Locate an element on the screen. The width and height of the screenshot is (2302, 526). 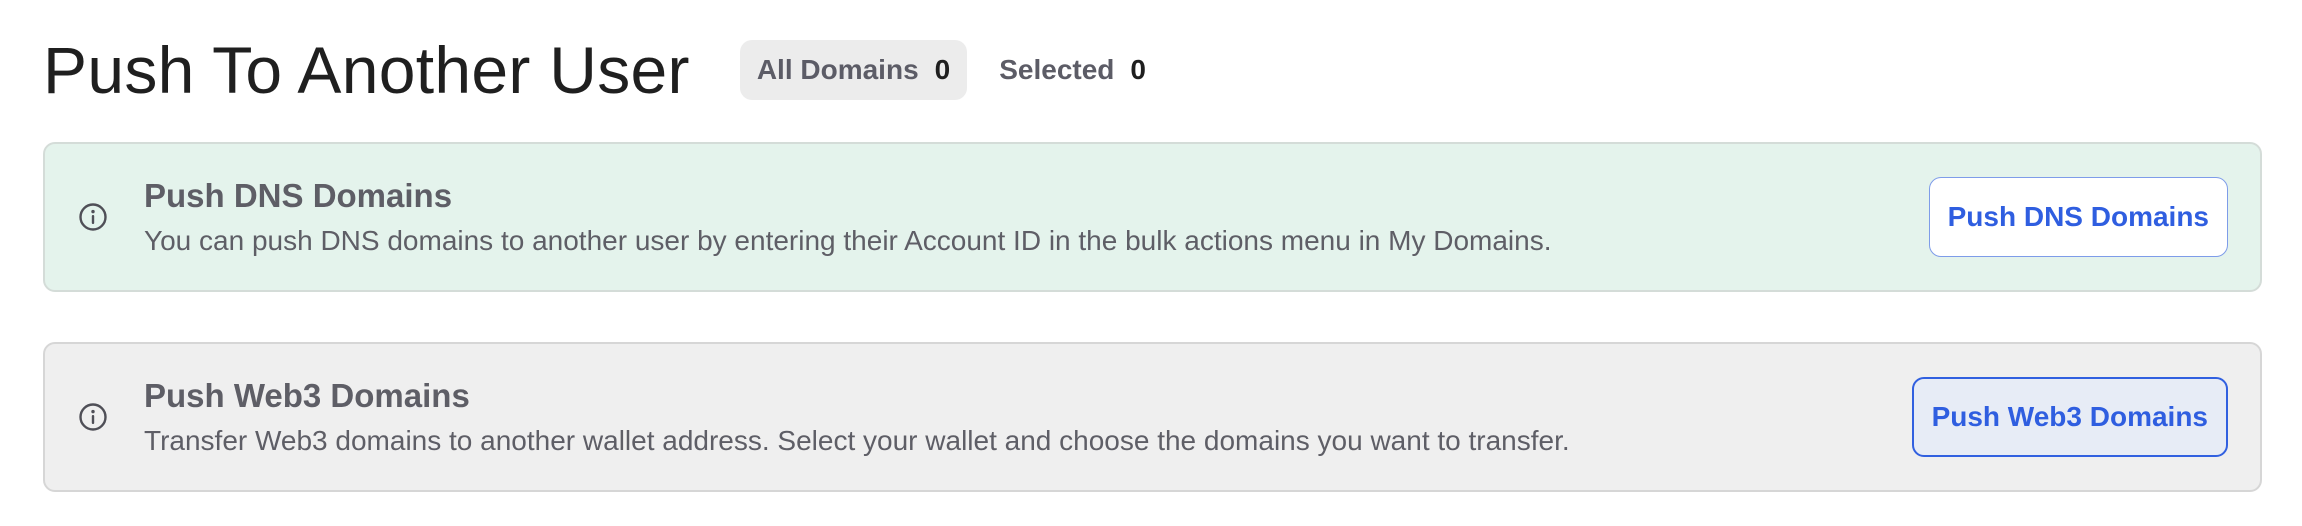
push-web3-button: Push Web3 Domains is located at coordinates (2069, 417).